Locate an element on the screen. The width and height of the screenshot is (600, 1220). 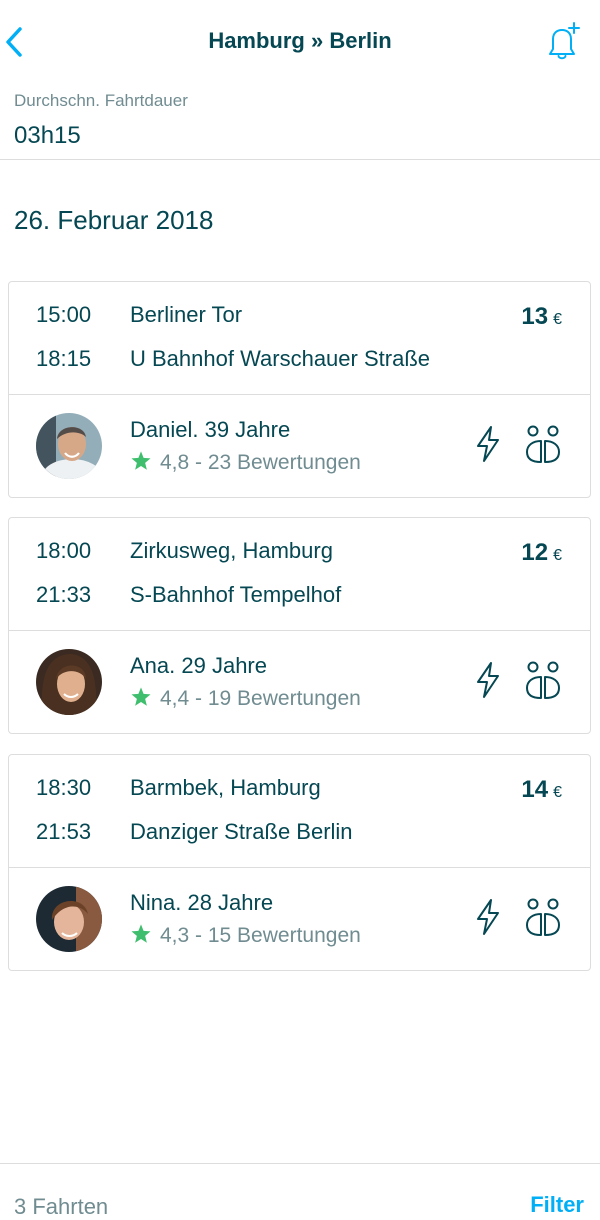
departure-place: Berliner Tor is located at coordinates (186, 314).